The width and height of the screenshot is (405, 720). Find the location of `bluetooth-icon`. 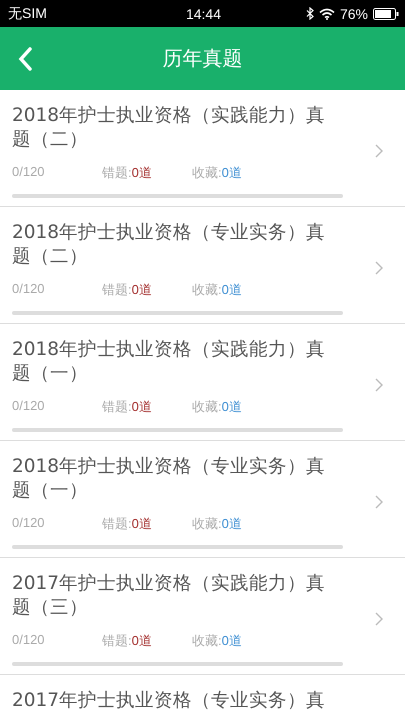

bluetooth-icon is located at coordinates (310, 13).